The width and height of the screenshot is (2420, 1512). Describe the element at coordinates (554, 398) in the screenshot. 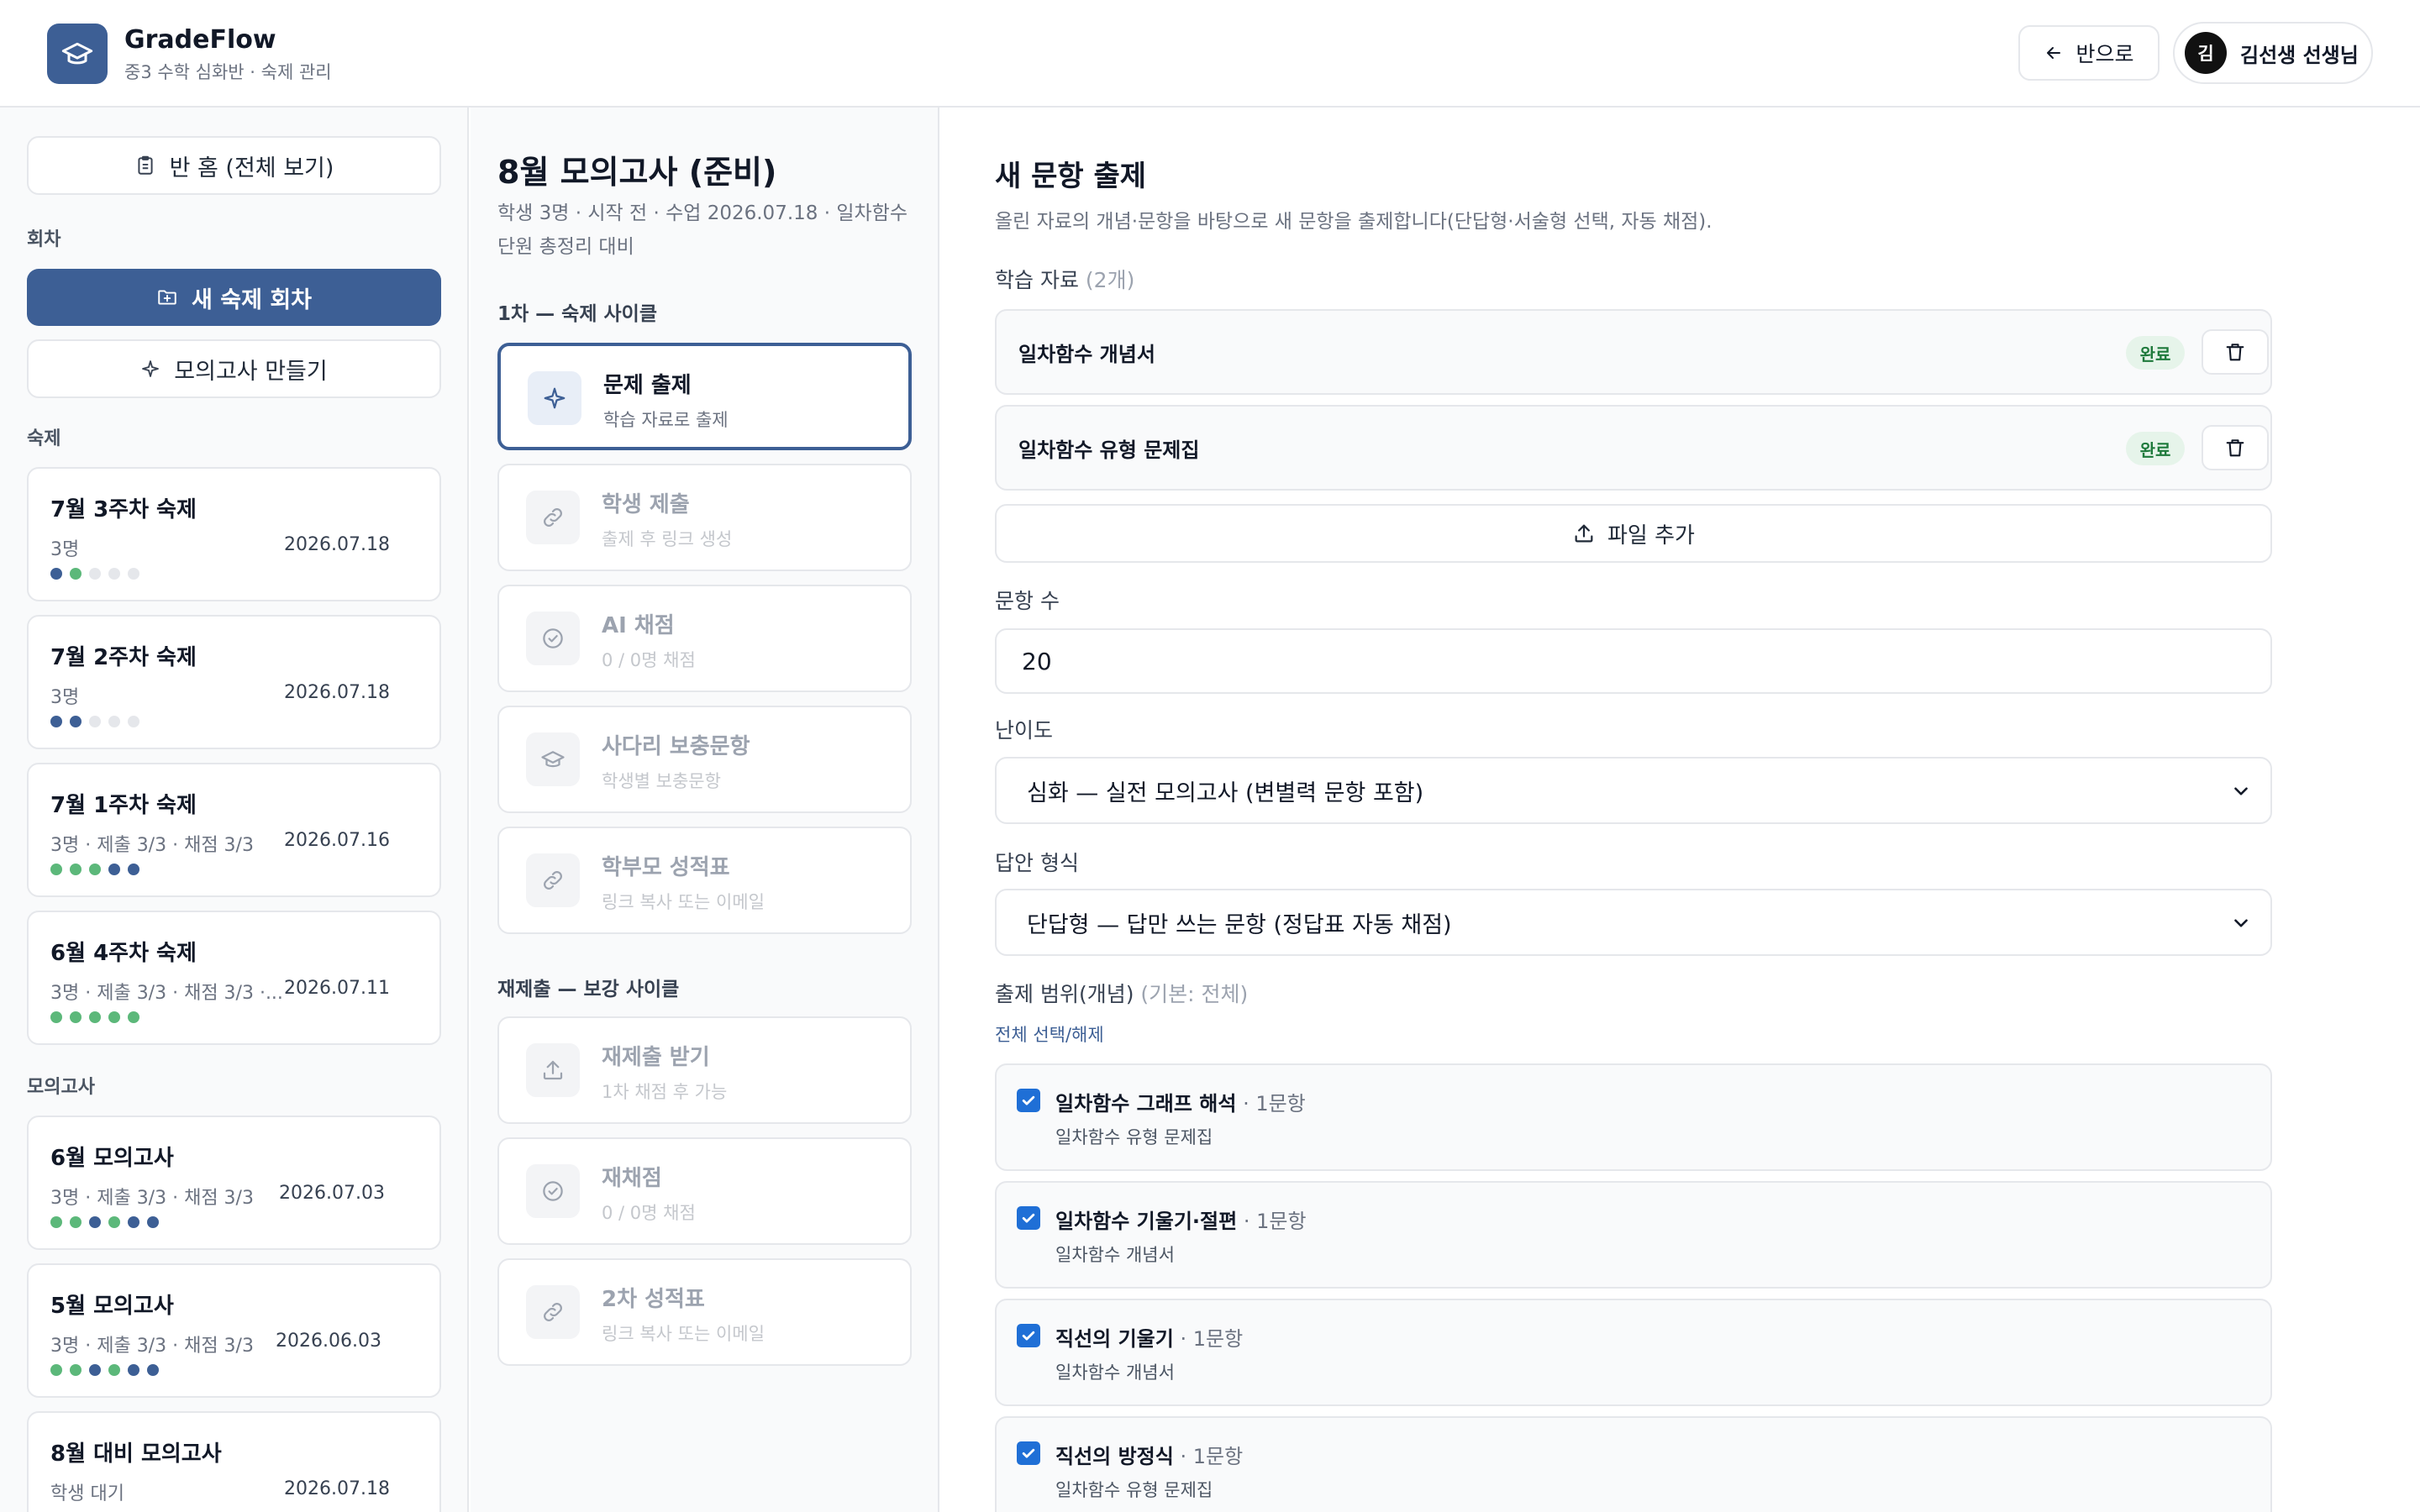

I see `sparkle-icon` at that location.